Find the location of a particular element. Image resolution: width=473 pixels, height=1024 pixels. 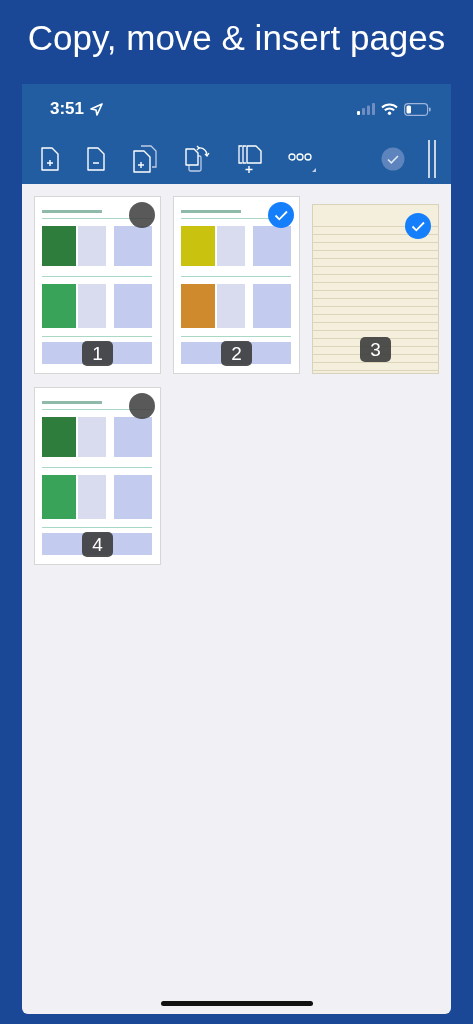

battery-icon is located at coordinates (417, 109).